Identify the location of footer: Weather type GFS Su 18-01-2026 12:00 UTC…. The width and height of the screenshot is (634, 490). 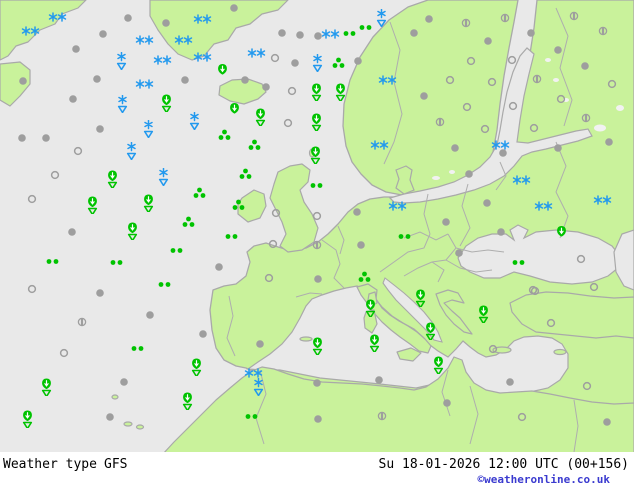
(317, 471).